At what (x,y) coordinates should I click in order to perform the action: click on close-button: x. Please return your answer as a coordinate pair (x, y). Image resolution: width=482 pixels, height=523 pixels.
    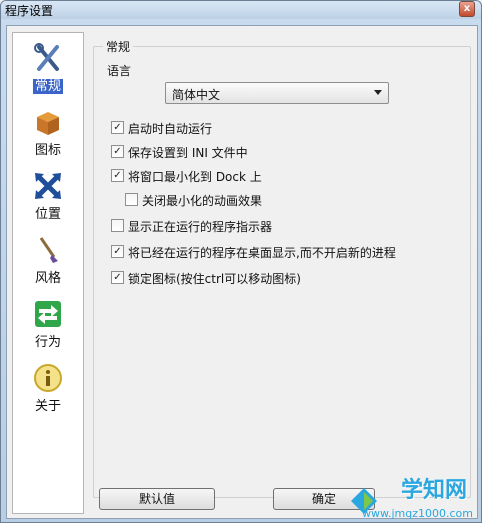
    Looking at the image, I should click on (467, 9).